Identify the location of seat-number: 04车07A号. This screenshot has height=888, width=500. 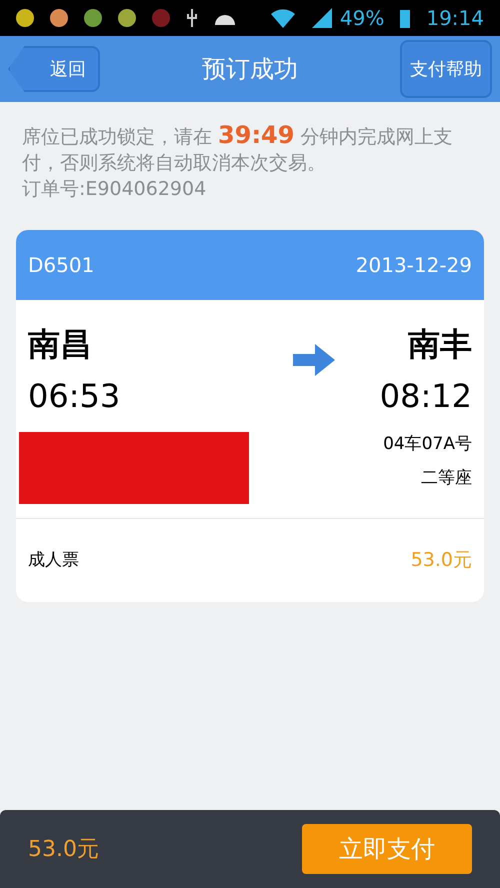
(427, 444).